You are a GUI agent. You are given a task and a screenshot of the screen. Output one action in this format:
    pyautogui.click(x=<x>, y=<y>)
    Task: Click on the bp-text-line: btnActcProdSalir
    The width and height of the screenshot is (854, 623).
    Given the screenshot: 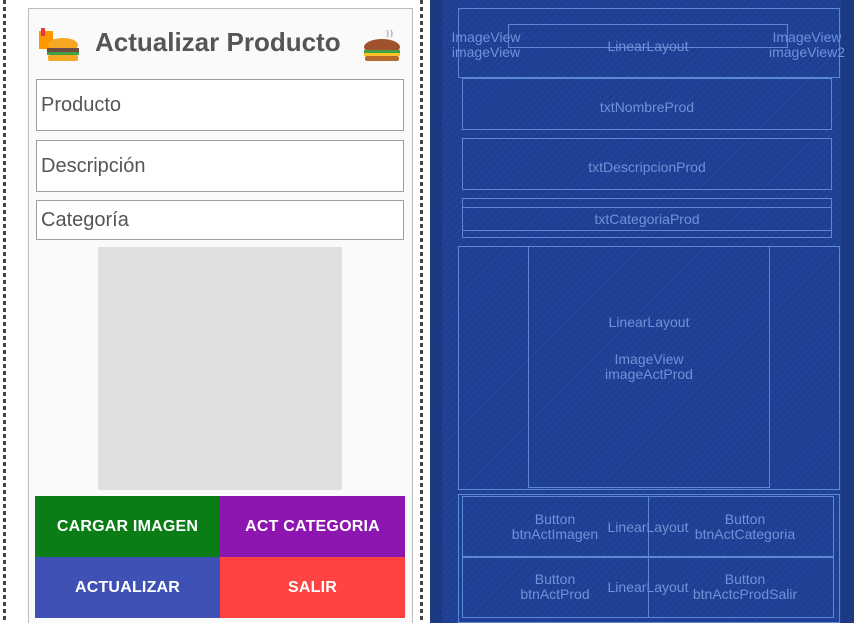 What is the action you would take?
    pyautogui.click(x=745, y=594)
    